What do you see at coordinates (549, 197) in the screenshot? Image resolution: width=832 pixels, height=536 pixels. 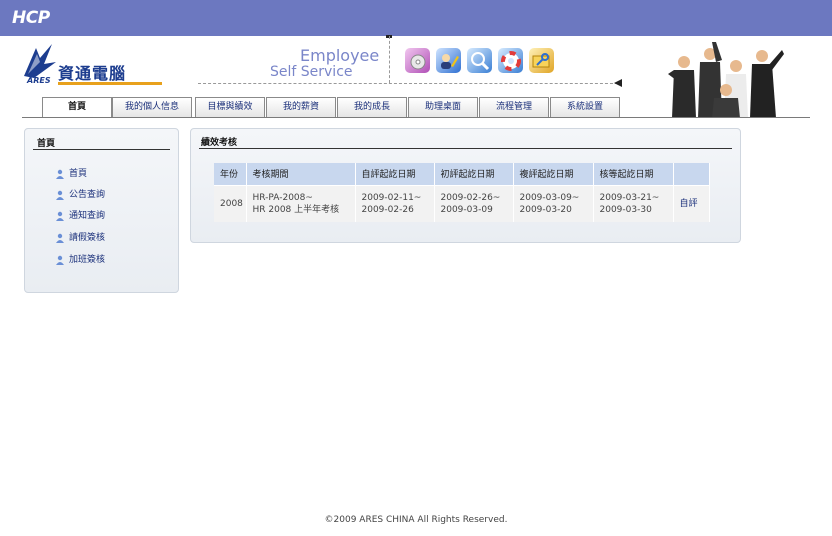 I see `cell-review-start: 2009-03-09~` at bounding box center [549, 197].